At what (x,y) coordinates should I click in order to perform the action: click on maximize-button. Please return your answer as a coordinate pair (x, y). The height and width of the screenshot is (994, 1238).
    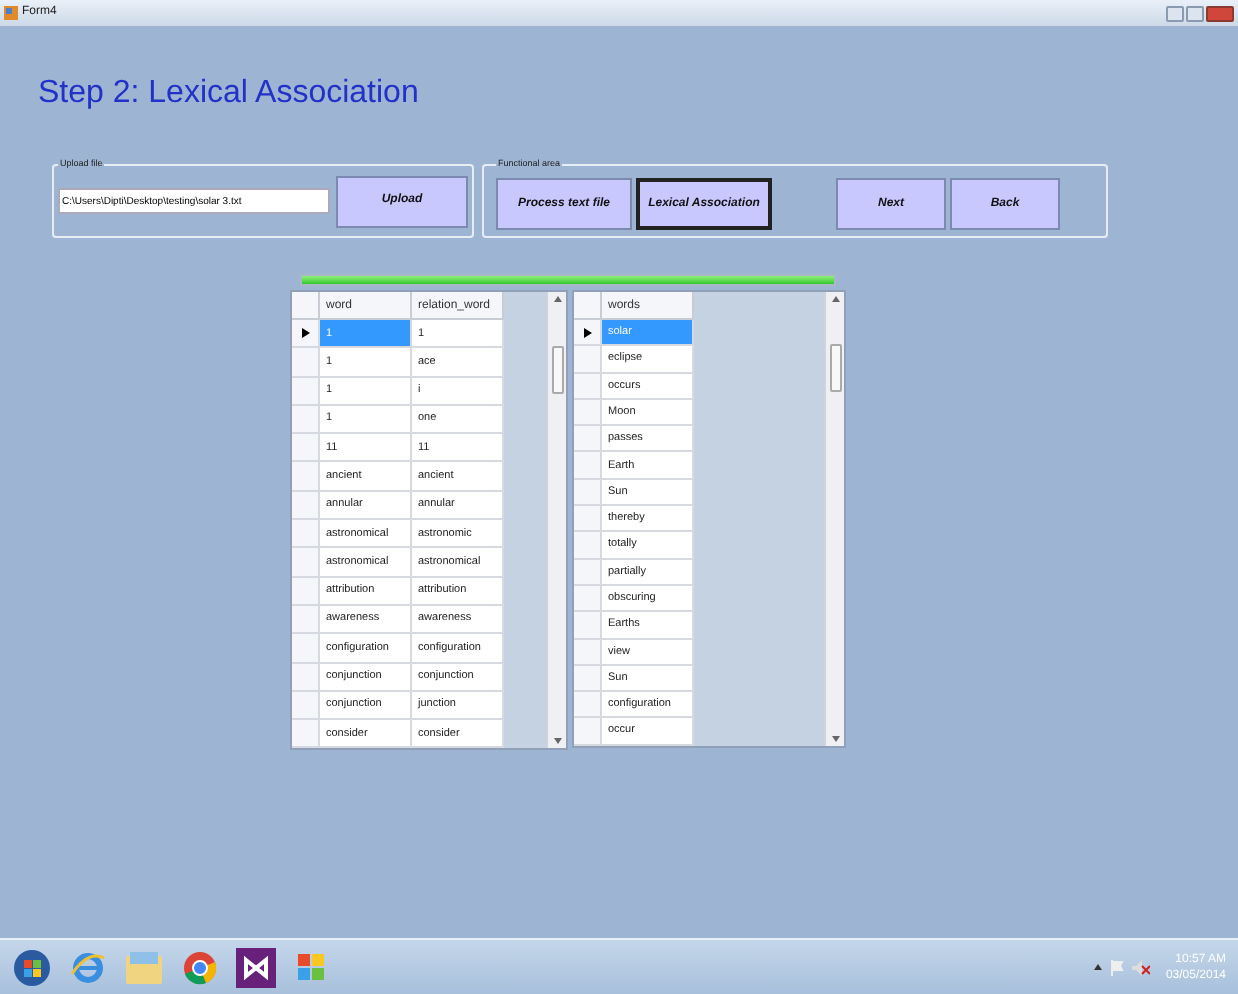
    Looking at the image, I should click on (1195, 13).